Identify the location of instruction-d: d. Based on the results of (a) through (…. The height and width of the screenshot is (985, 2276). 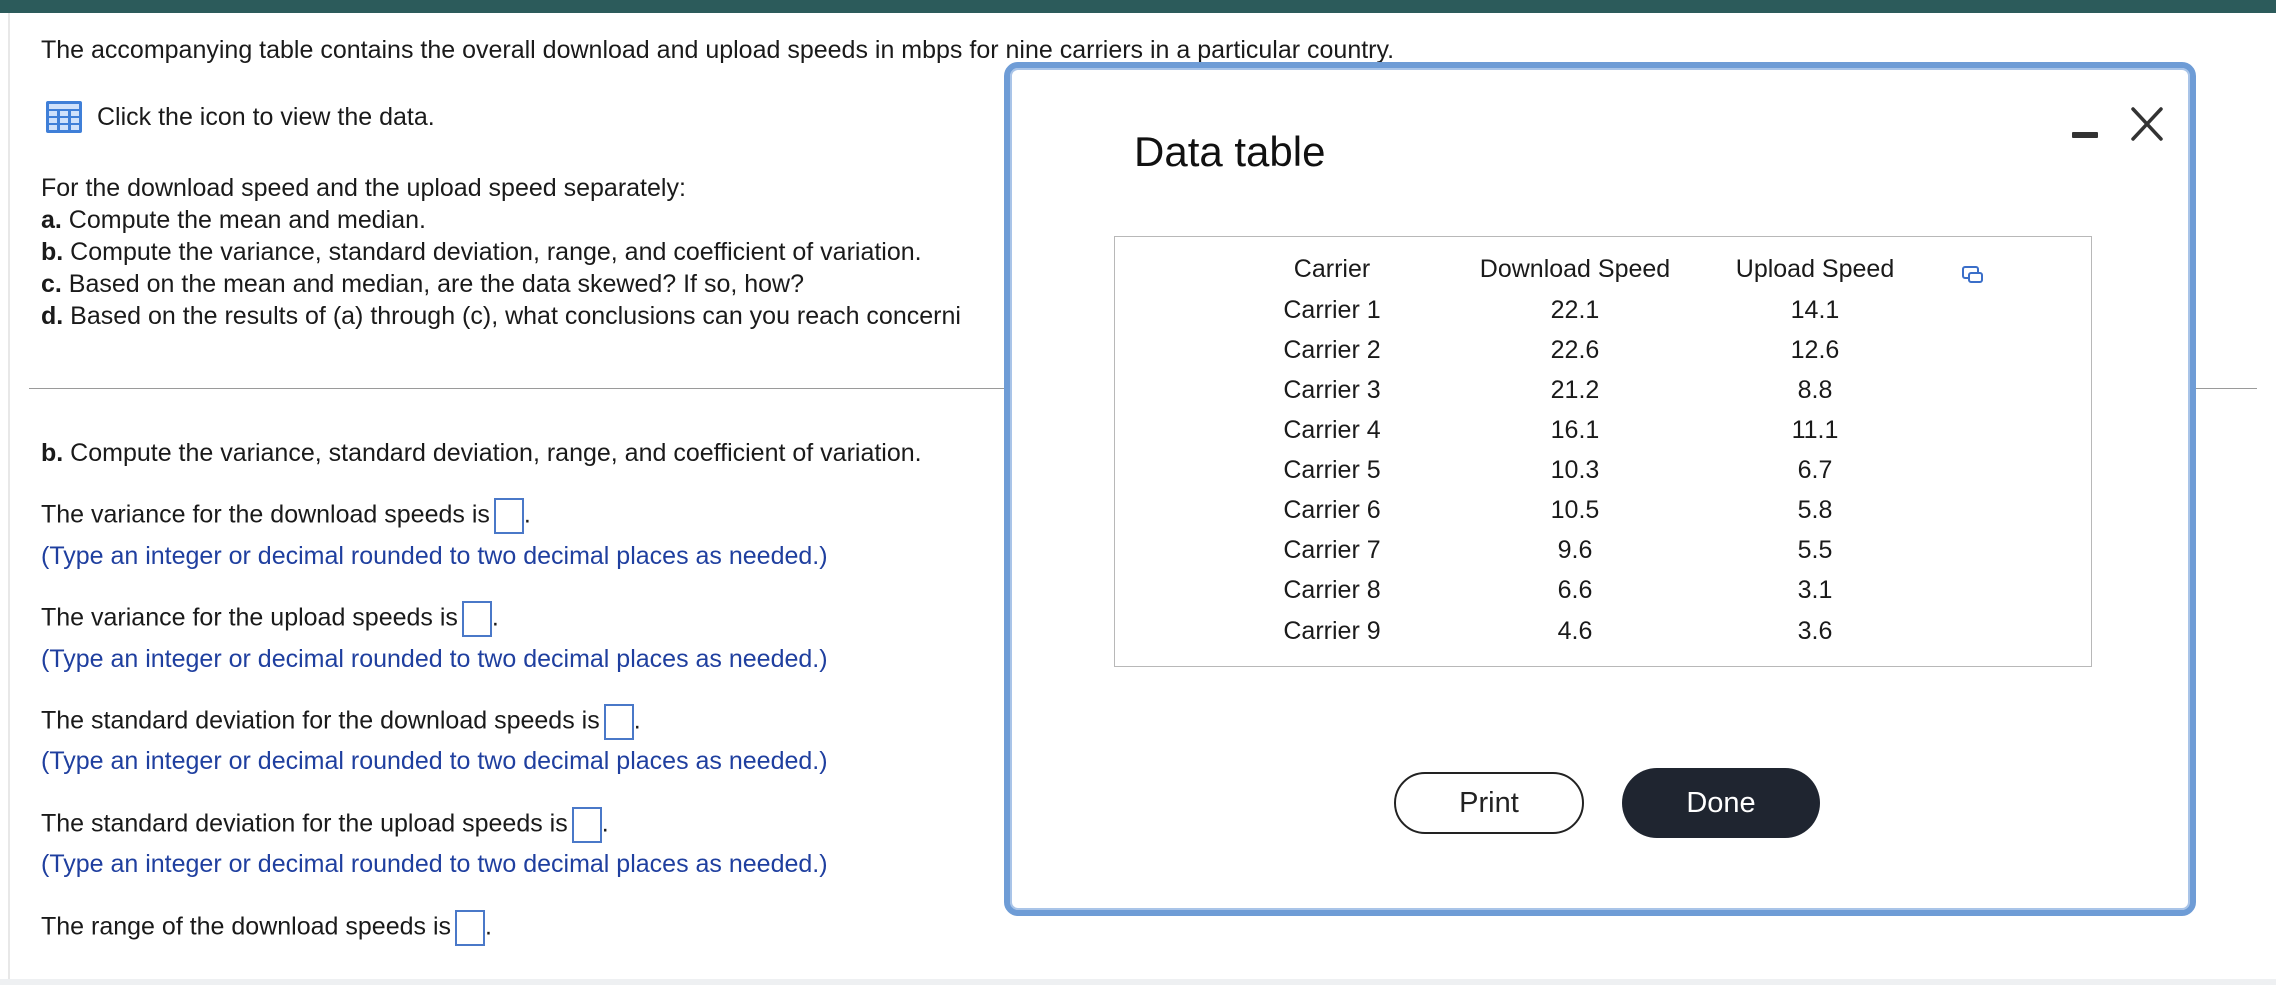
(501, 316).